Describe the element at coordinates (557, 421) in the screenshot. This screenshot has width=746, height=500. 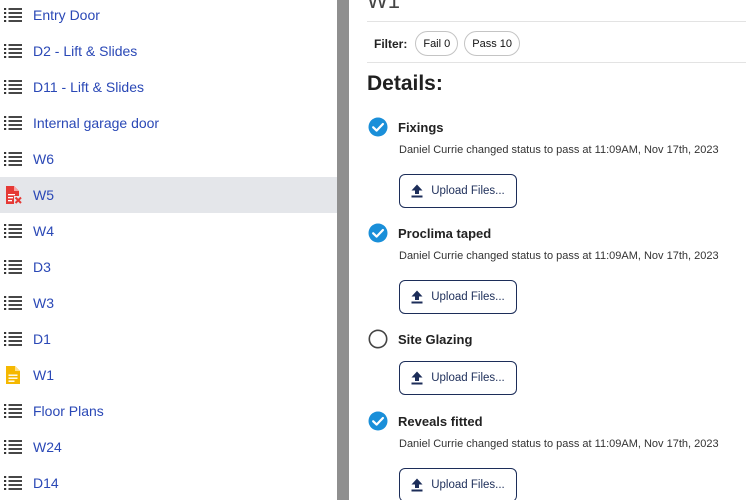
I see `checklist-item-header: Reveals fitted` at that location.